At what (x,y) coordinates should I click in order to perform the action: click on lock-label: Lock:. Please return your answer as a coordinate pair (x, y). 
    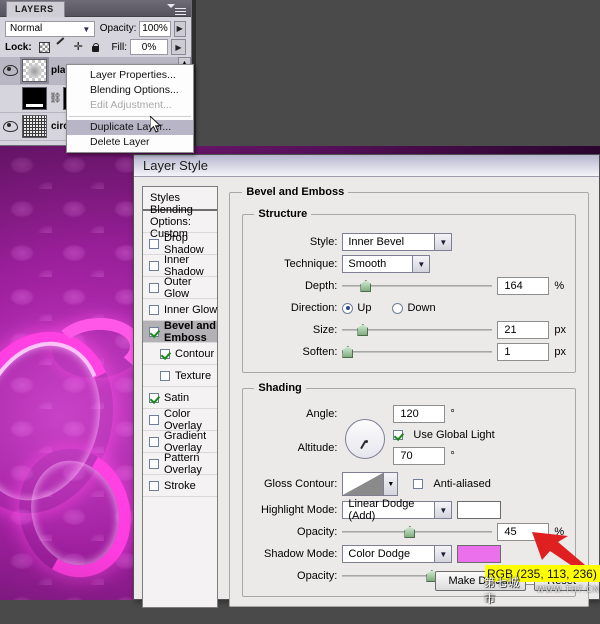
    Looking at the image, I should click on (18, 47).